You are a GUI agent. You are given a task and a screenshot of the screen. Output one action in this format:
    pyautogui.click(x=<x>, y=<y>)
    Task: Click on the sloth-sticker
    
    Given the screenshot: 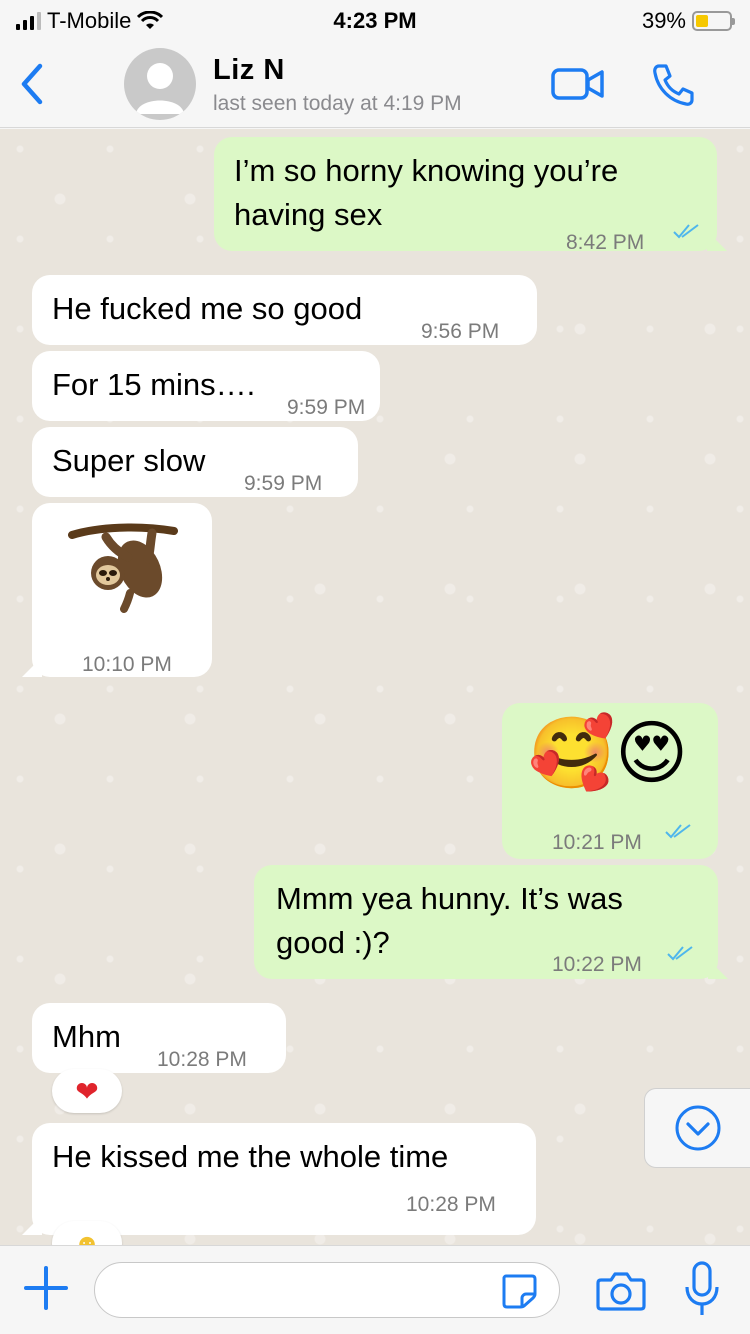 What is the action you would take?
    pyautogui.click(x=123, y=565)
    